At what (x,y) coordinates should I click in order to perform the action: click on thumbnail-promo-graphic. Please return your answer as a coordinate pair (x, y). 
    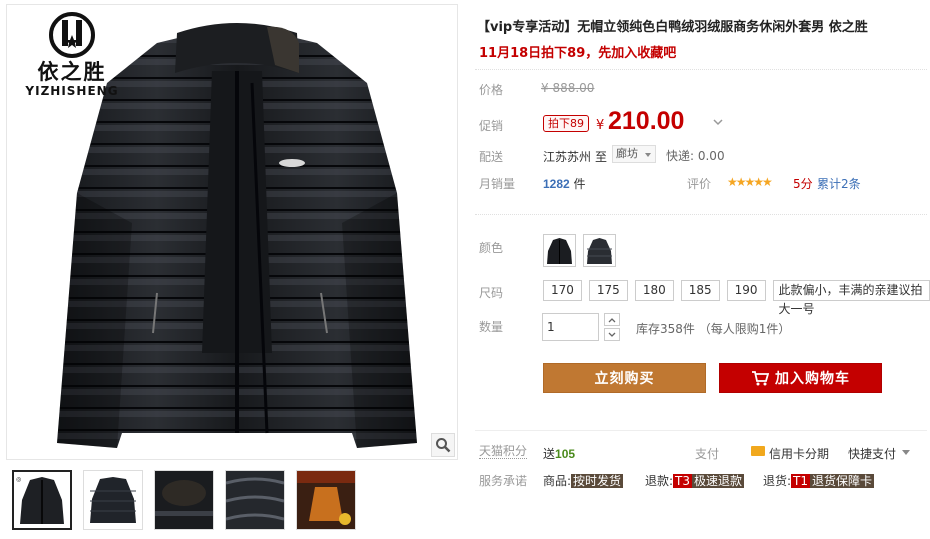
    Looking at the image, I should click on (326, 500).